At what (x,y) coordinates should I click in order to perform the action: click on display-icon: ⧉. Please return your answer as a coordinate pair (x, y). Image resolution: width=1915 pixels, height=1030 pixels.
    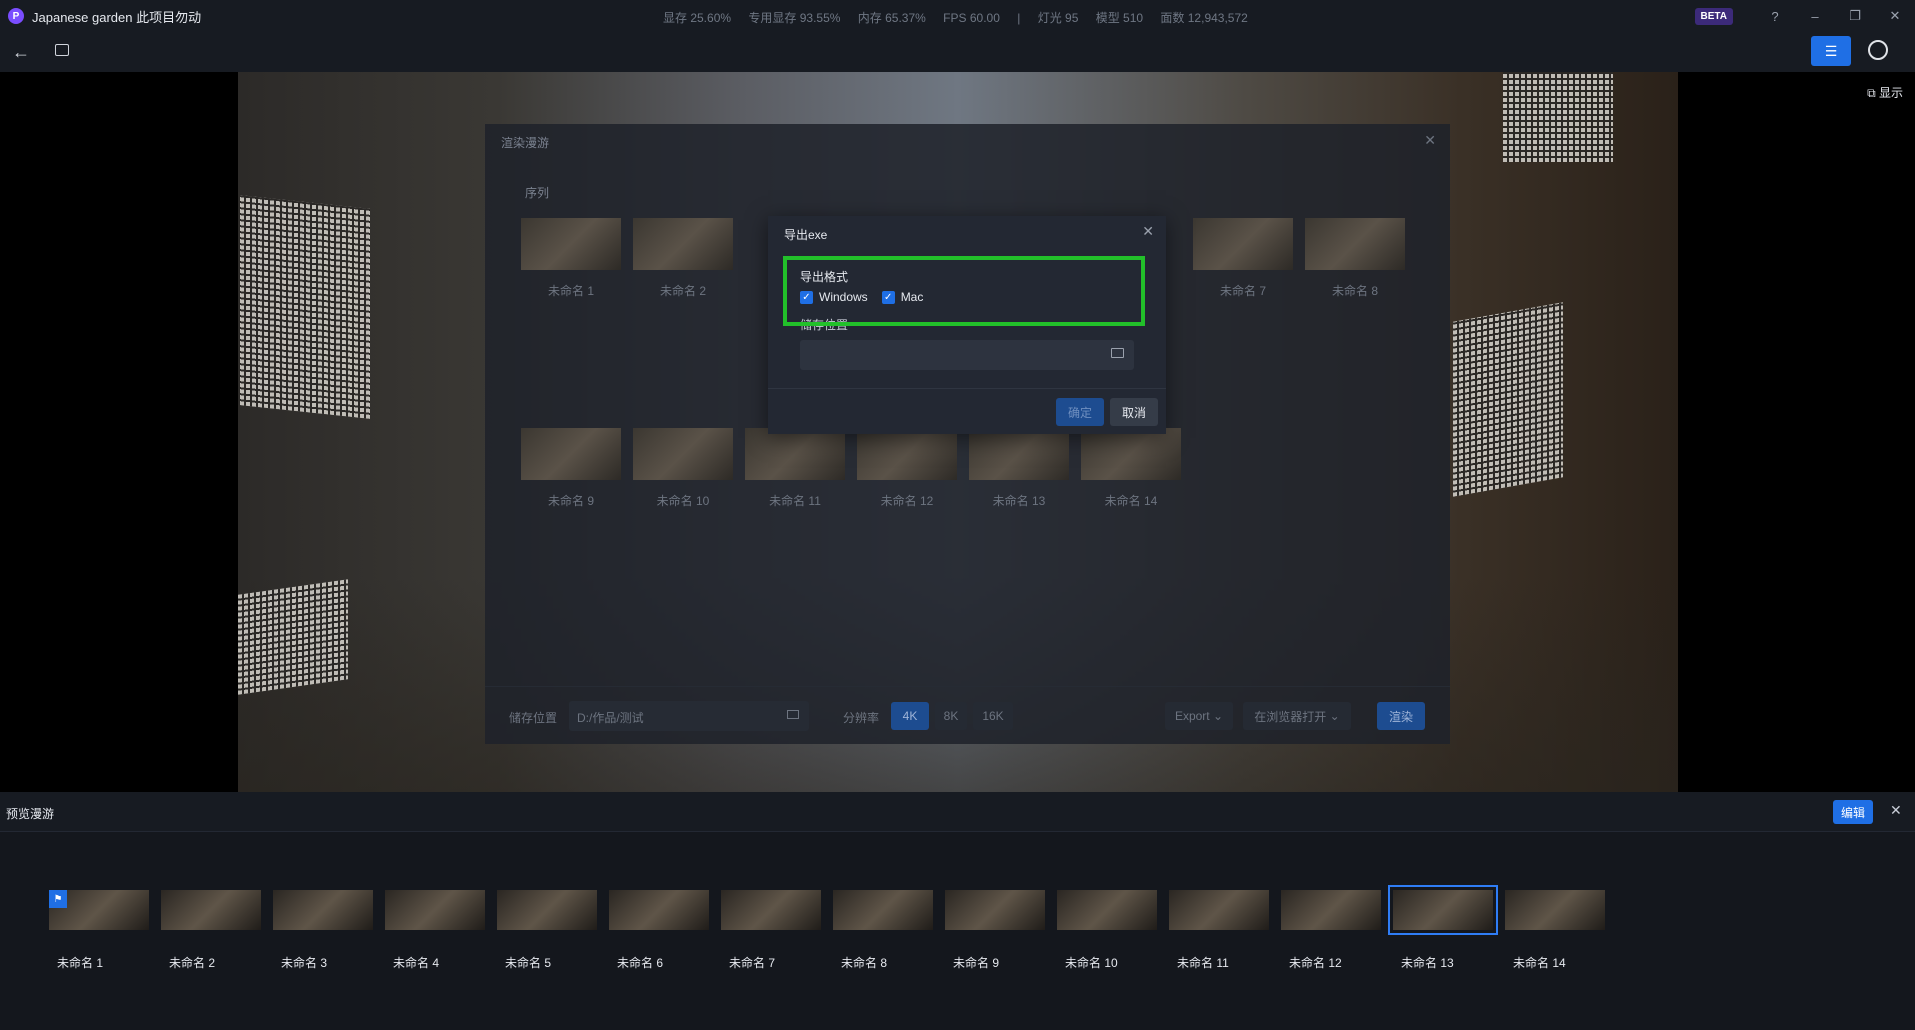
    Looking at the image, I should click on (1873, 93).